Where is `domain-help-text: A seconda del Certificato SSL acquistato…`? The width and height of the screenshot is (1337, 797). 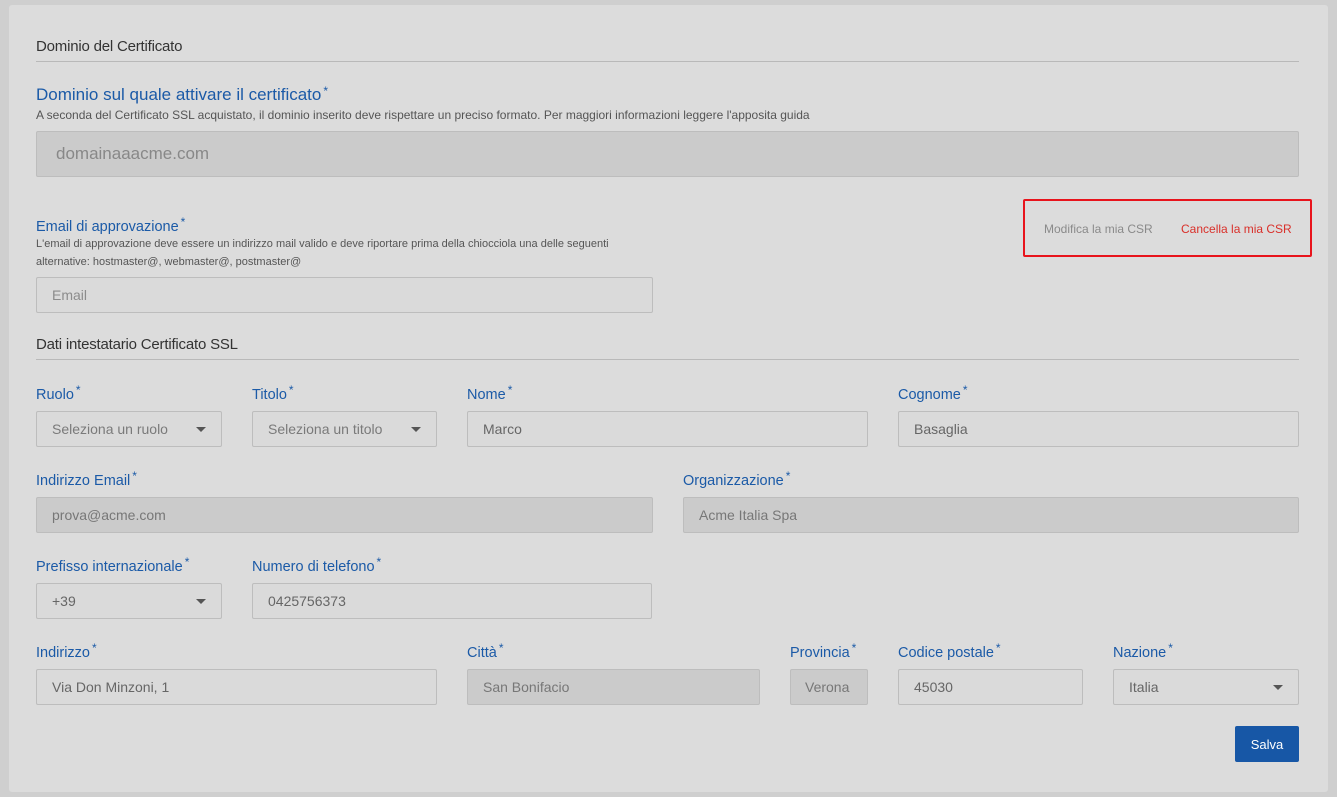 domain-help-text: A seconda del Certificato SSL acquistato… is located at coordinates (423, 115).